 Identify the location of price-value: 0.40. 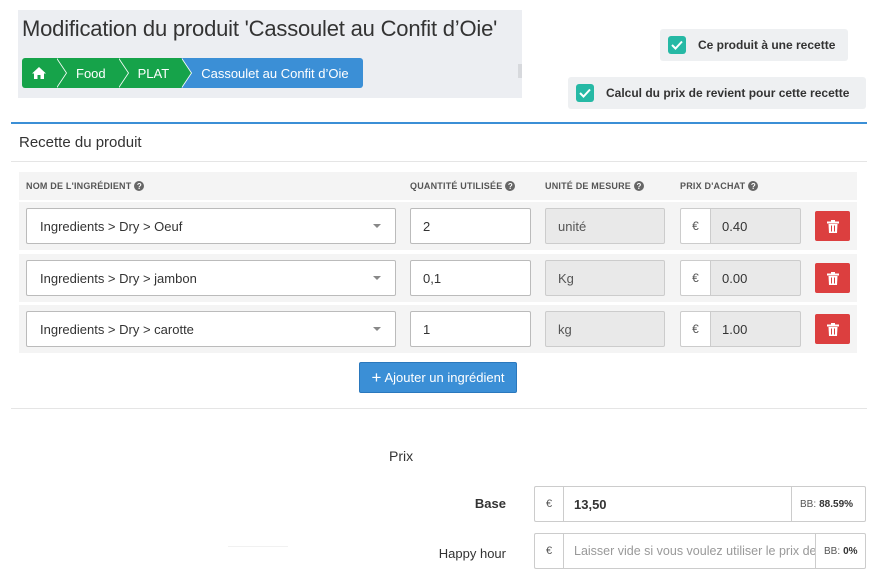
(755, 226).